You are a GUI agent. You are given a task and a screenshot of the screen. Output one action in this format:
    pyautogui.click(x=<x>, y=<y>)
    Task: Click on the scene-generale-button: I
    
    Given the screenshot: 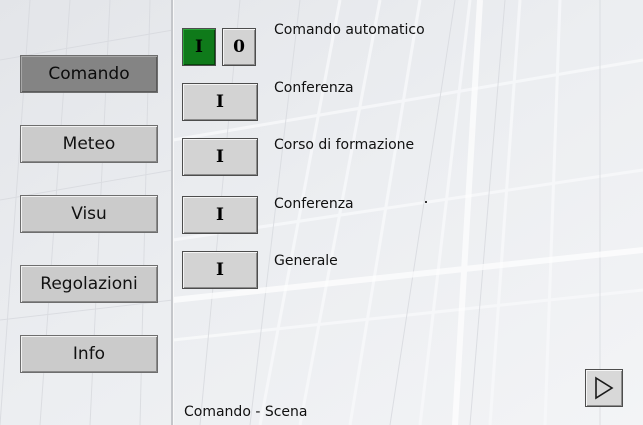 What is the action you would take?
    pyautogui.click(x=220, y=270)
    